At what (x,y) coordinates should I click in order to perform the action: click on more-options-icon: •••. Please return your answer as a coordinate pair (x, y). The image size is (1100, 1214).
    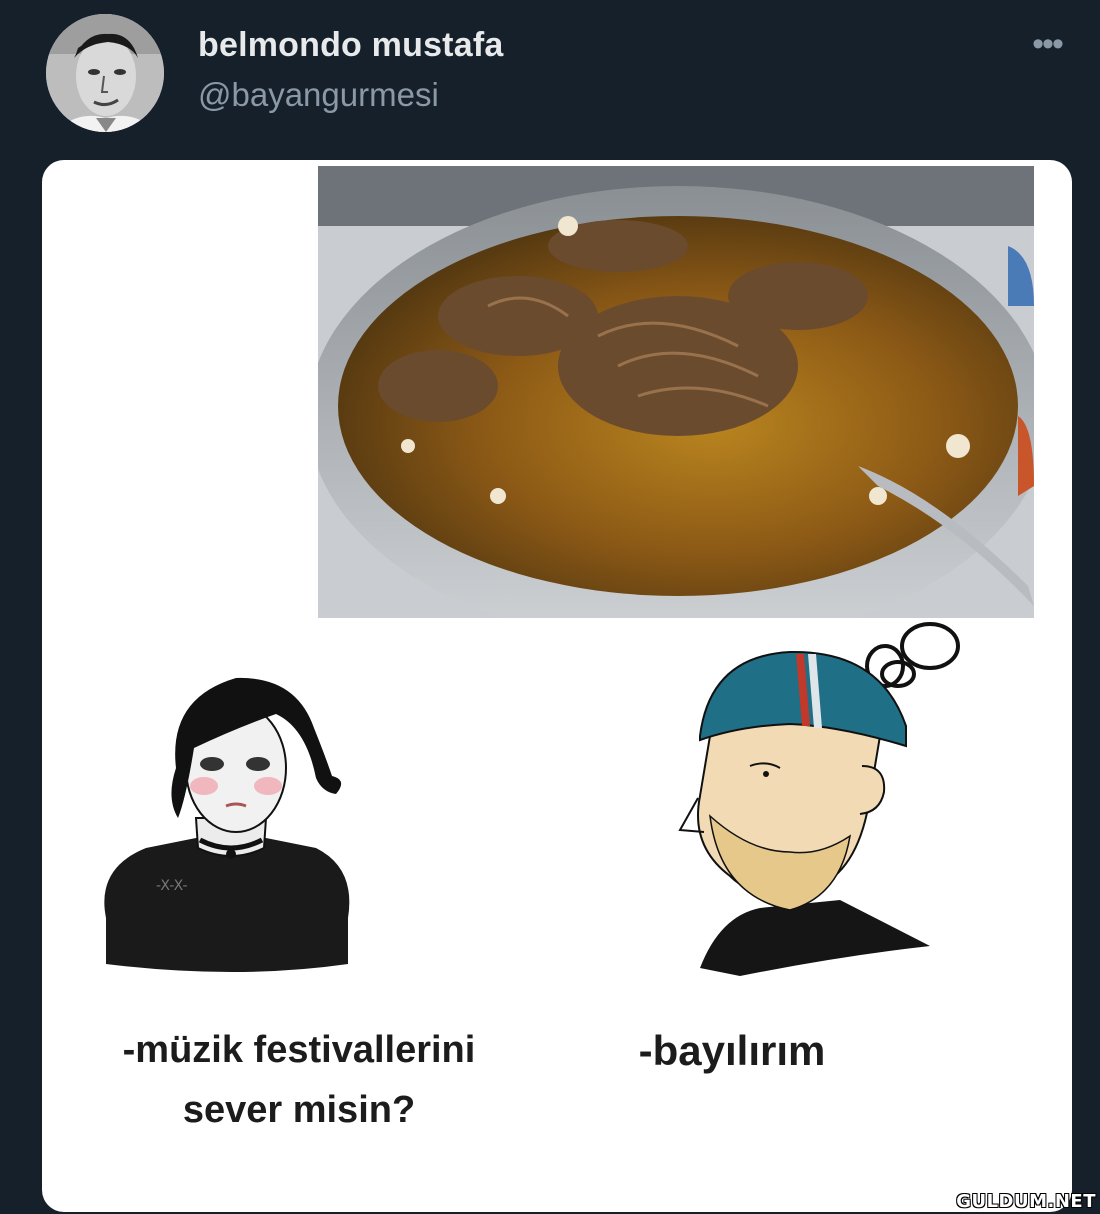
    Looking at the image, I should click on (1047, 44).